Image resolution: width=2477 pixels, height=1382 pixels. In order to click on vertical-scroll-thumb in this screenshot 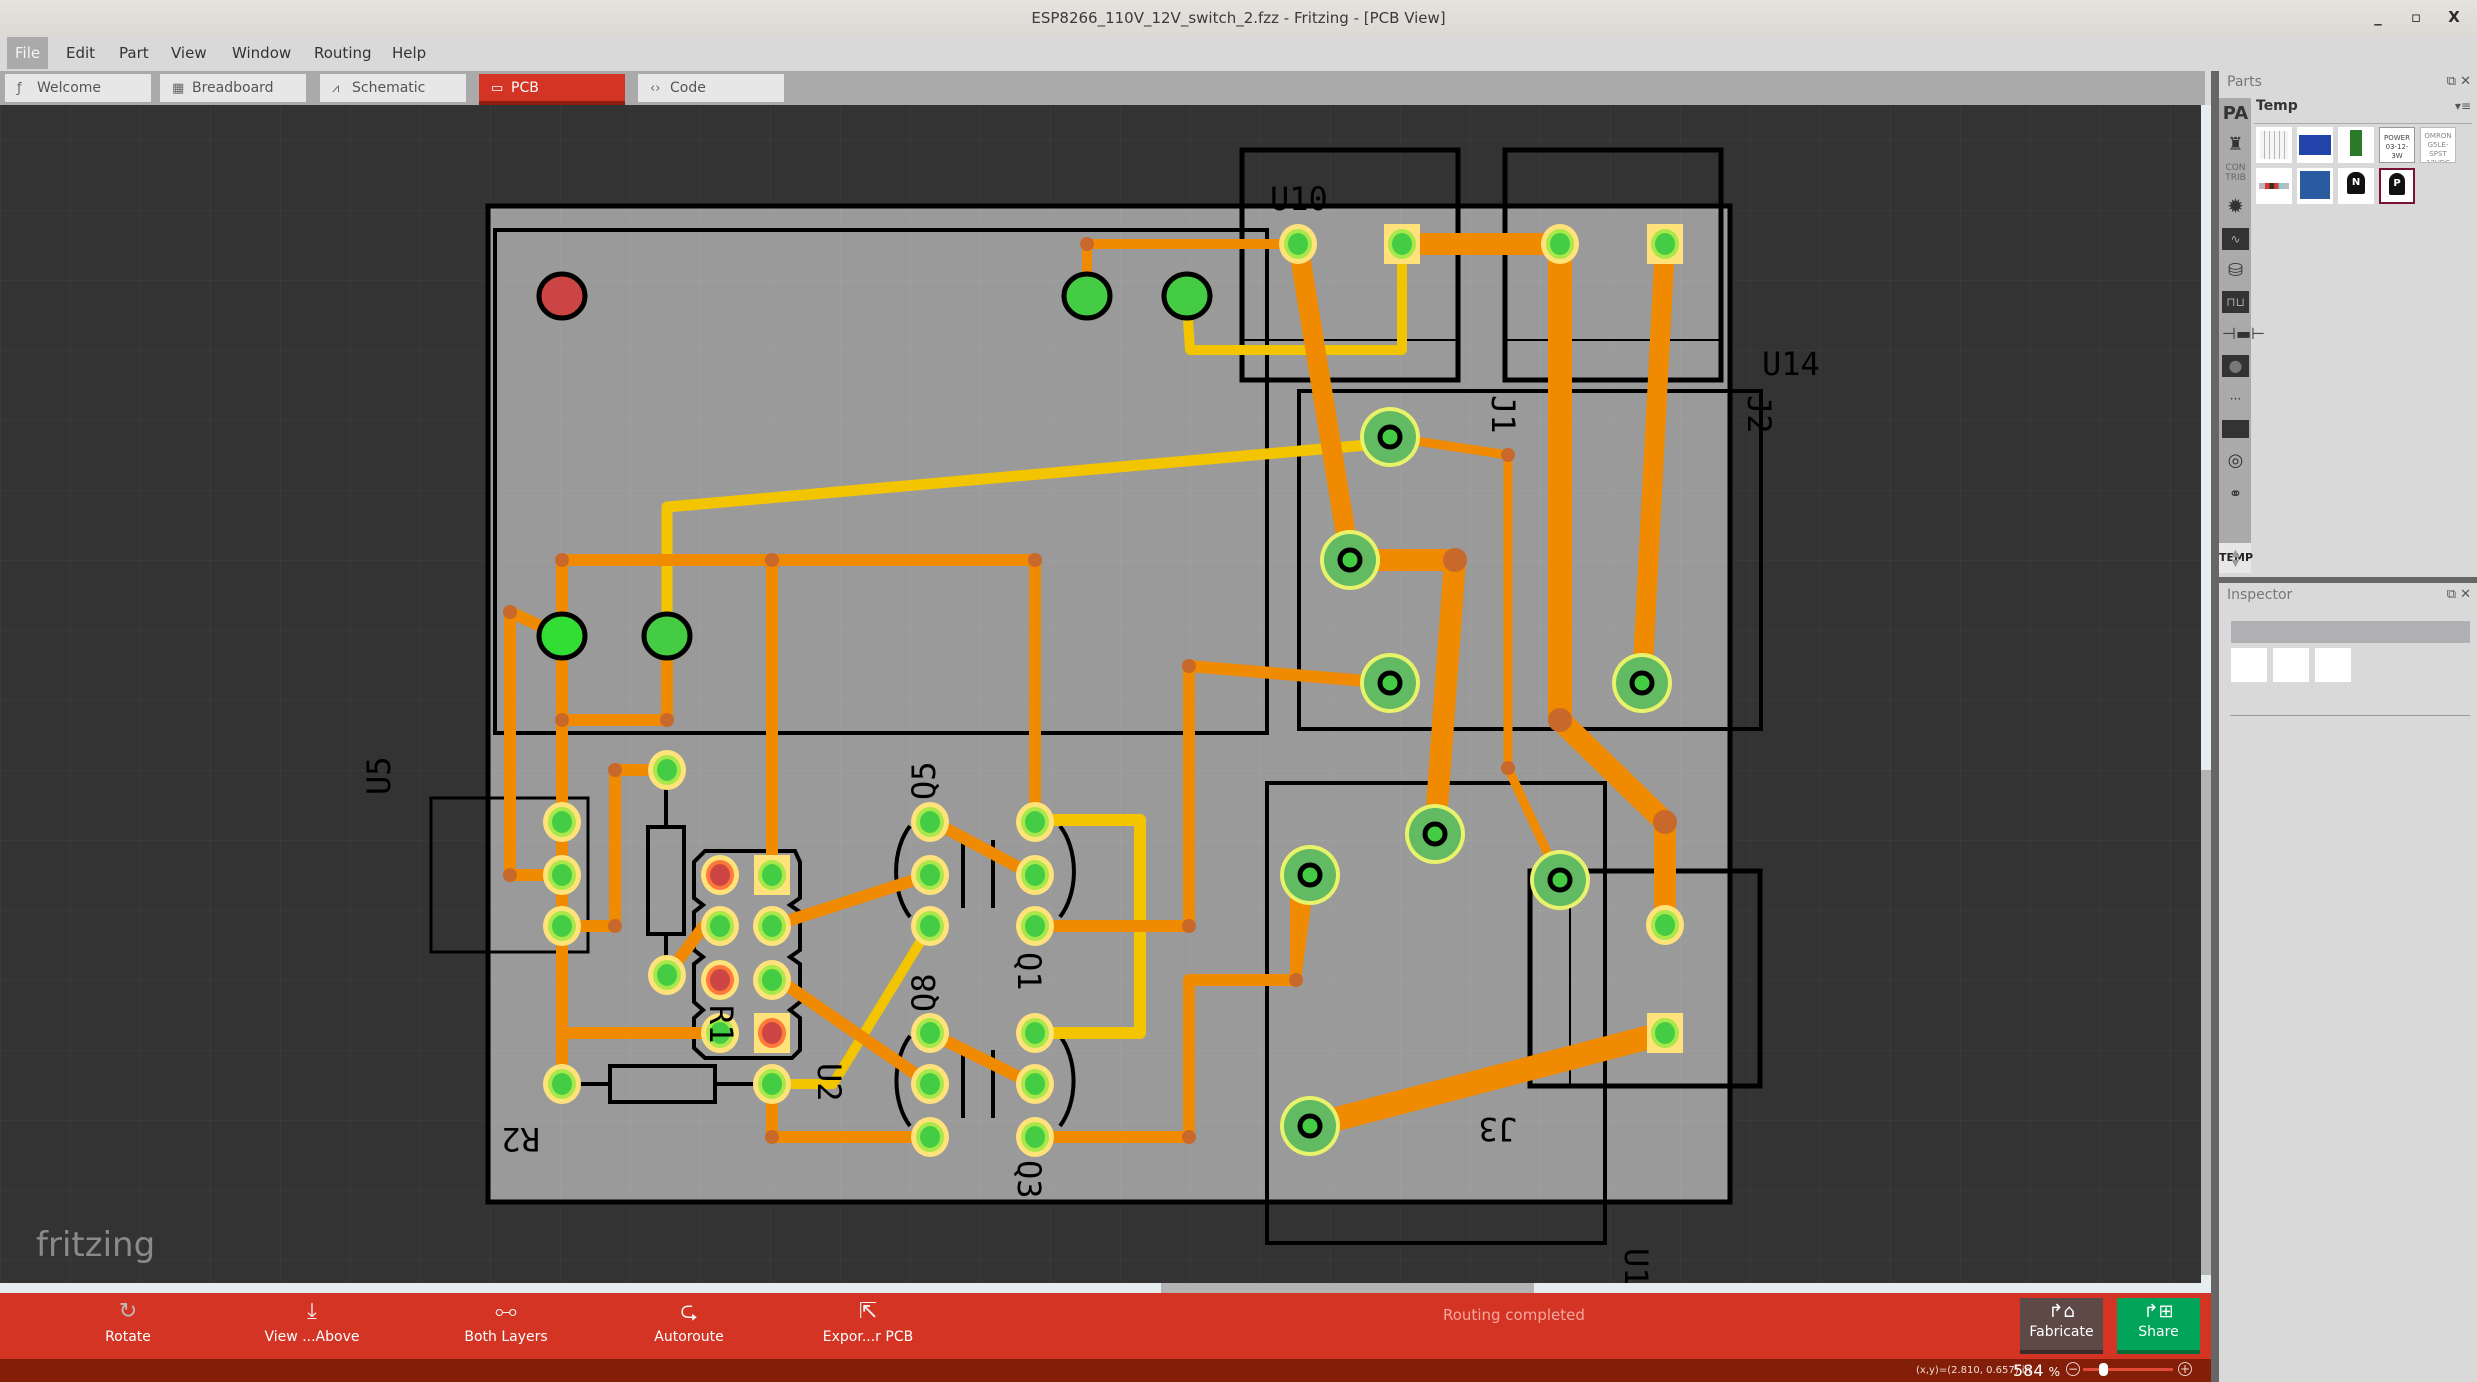, I will do `click(2206, 1022)`.